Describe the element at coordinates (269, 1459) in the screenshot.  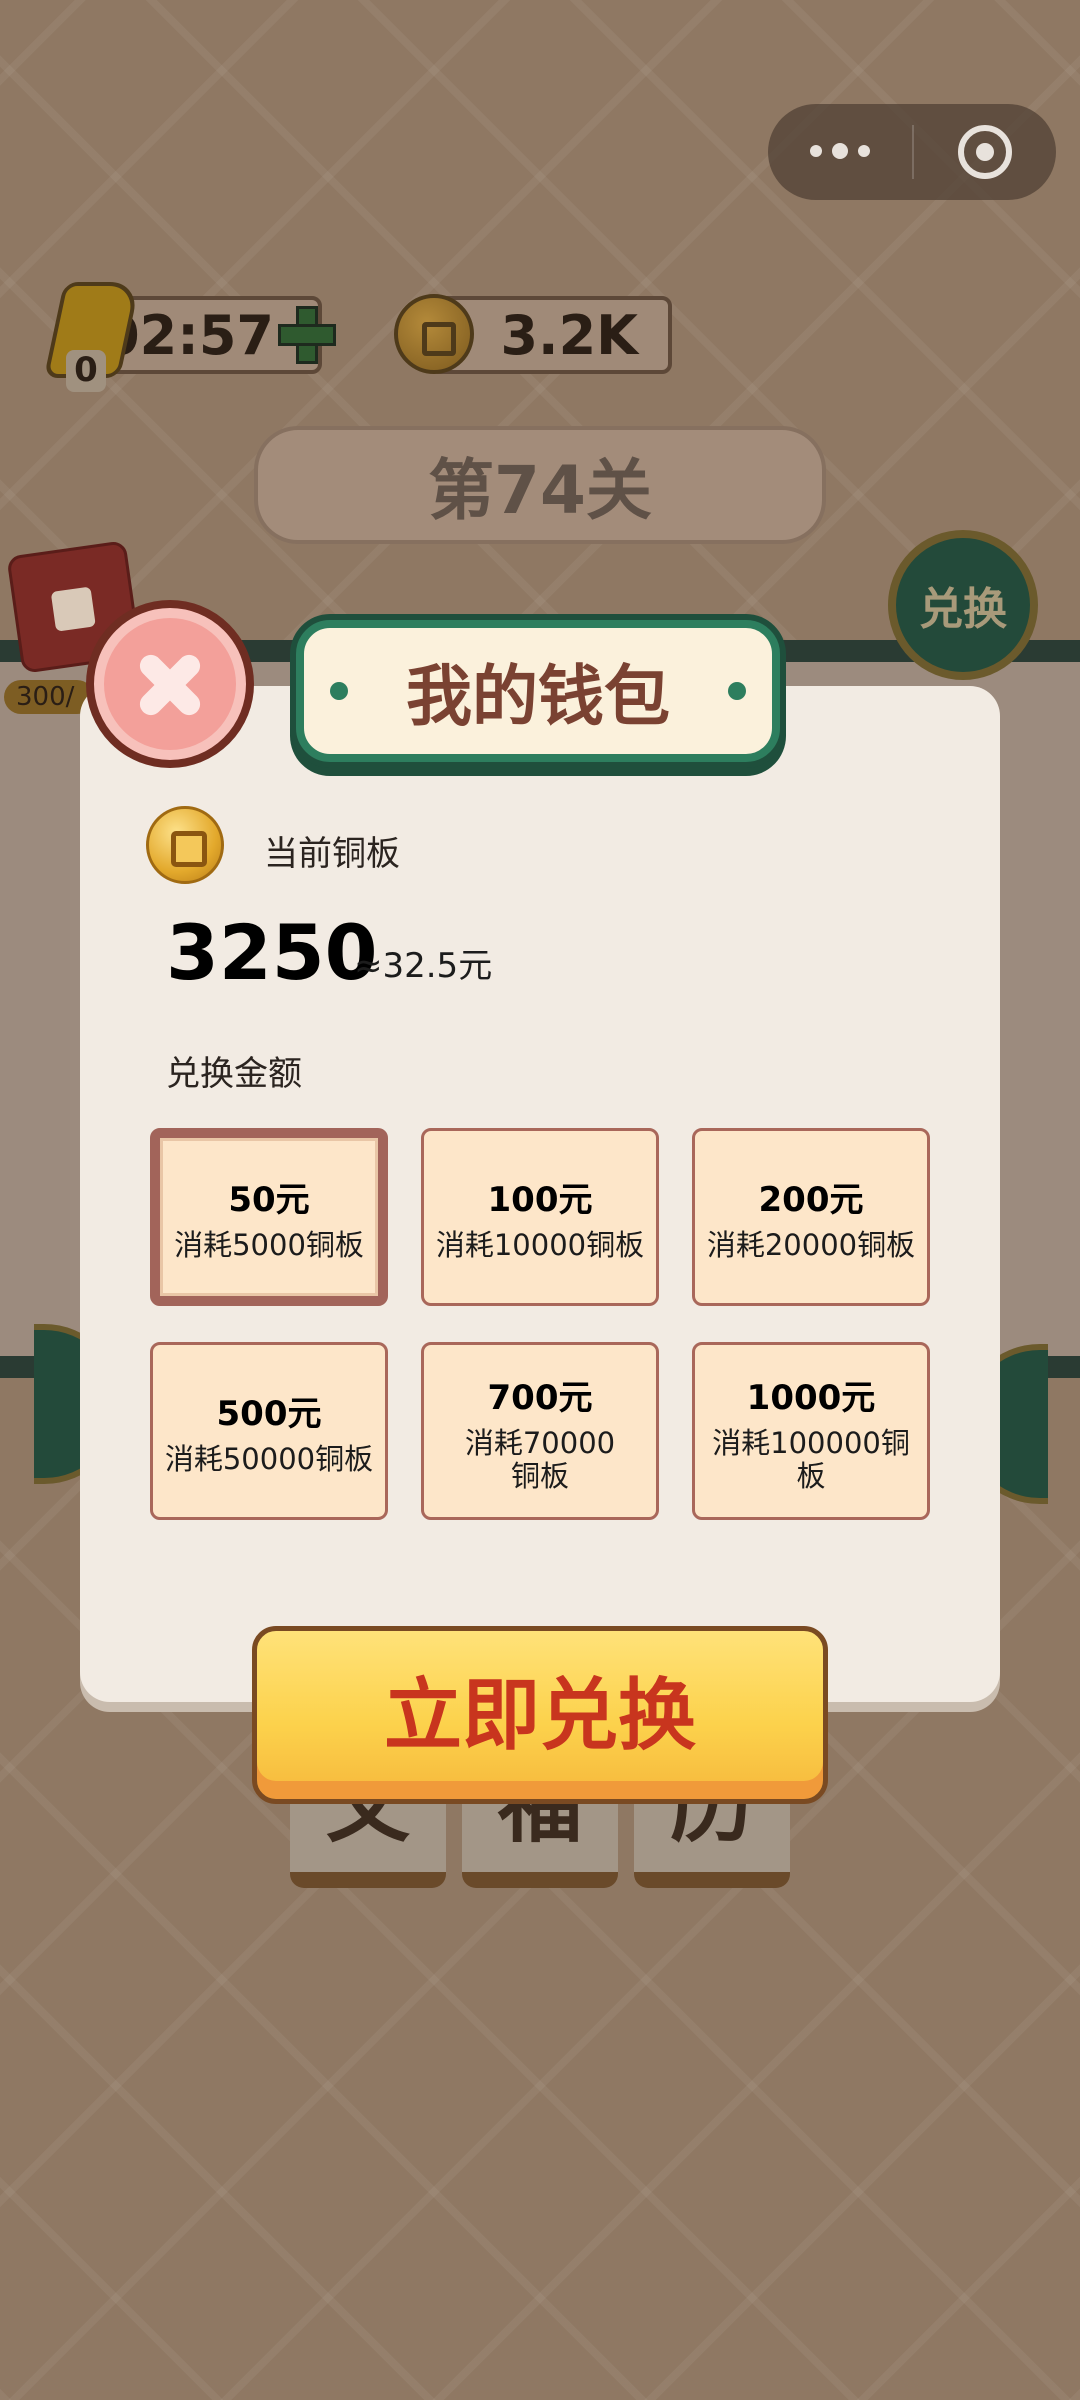
I see `option-cost: 消耗50000铜板` at that location.